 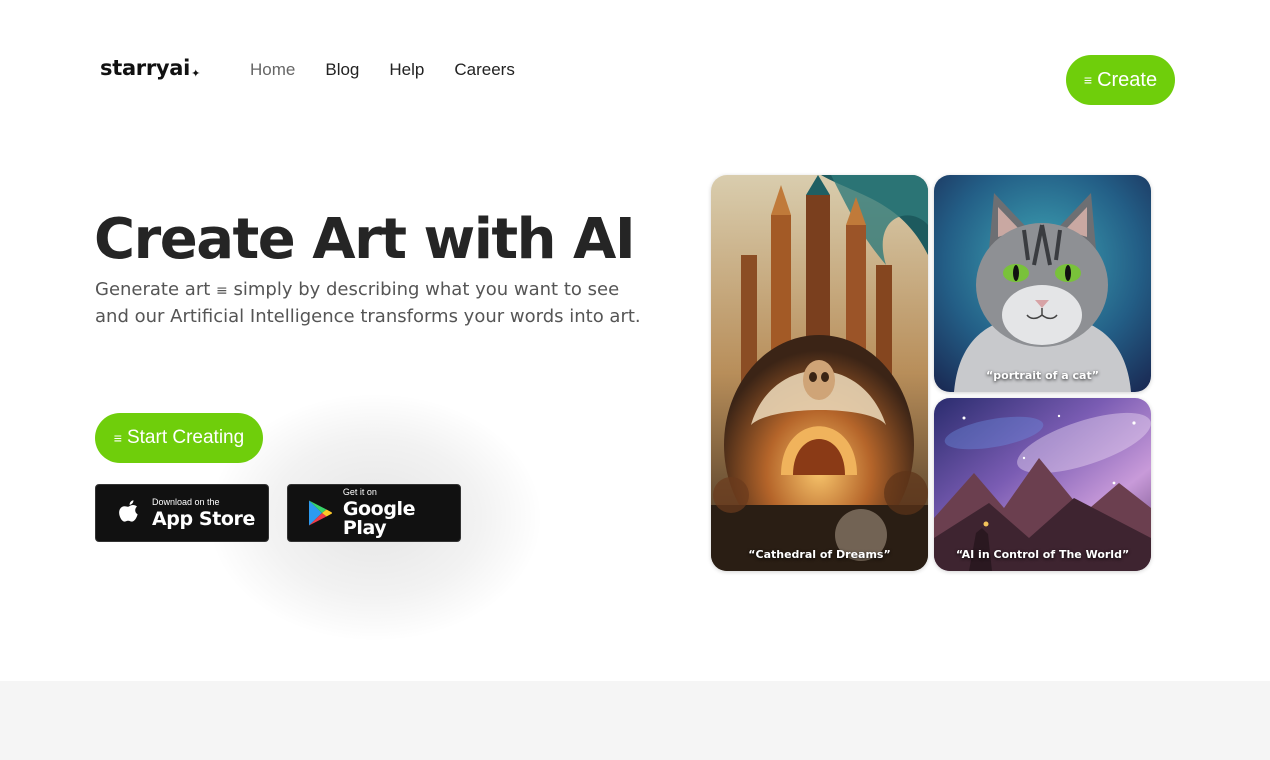 I want to click on nav-careers-link: Careers, so click(x=484, y=70).